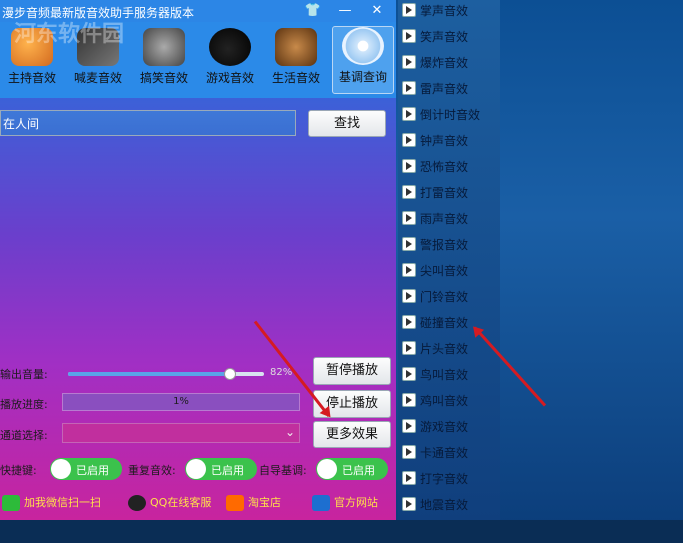 This screenshot has height=543, width=683. What do you see at coordinates (313, 11) in the screenshot?
I see `skin-icon: 👕` at bounding box center [313, 11].